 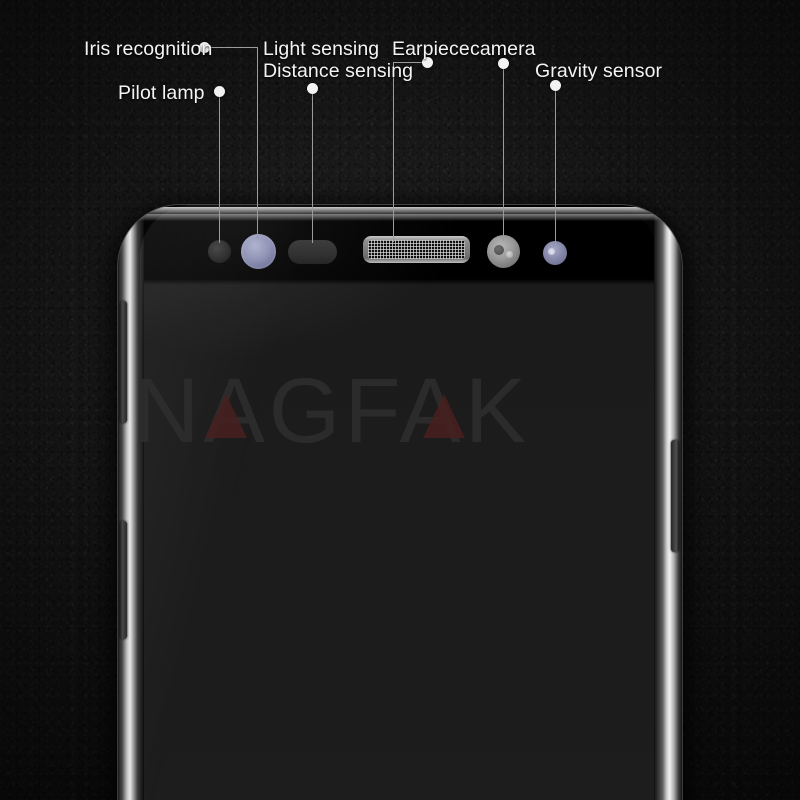 What do you see at coordinates (393, 152) in the screenshot?
I see `leader-line-earpiece-vertical` at bounding box center [393, 152].